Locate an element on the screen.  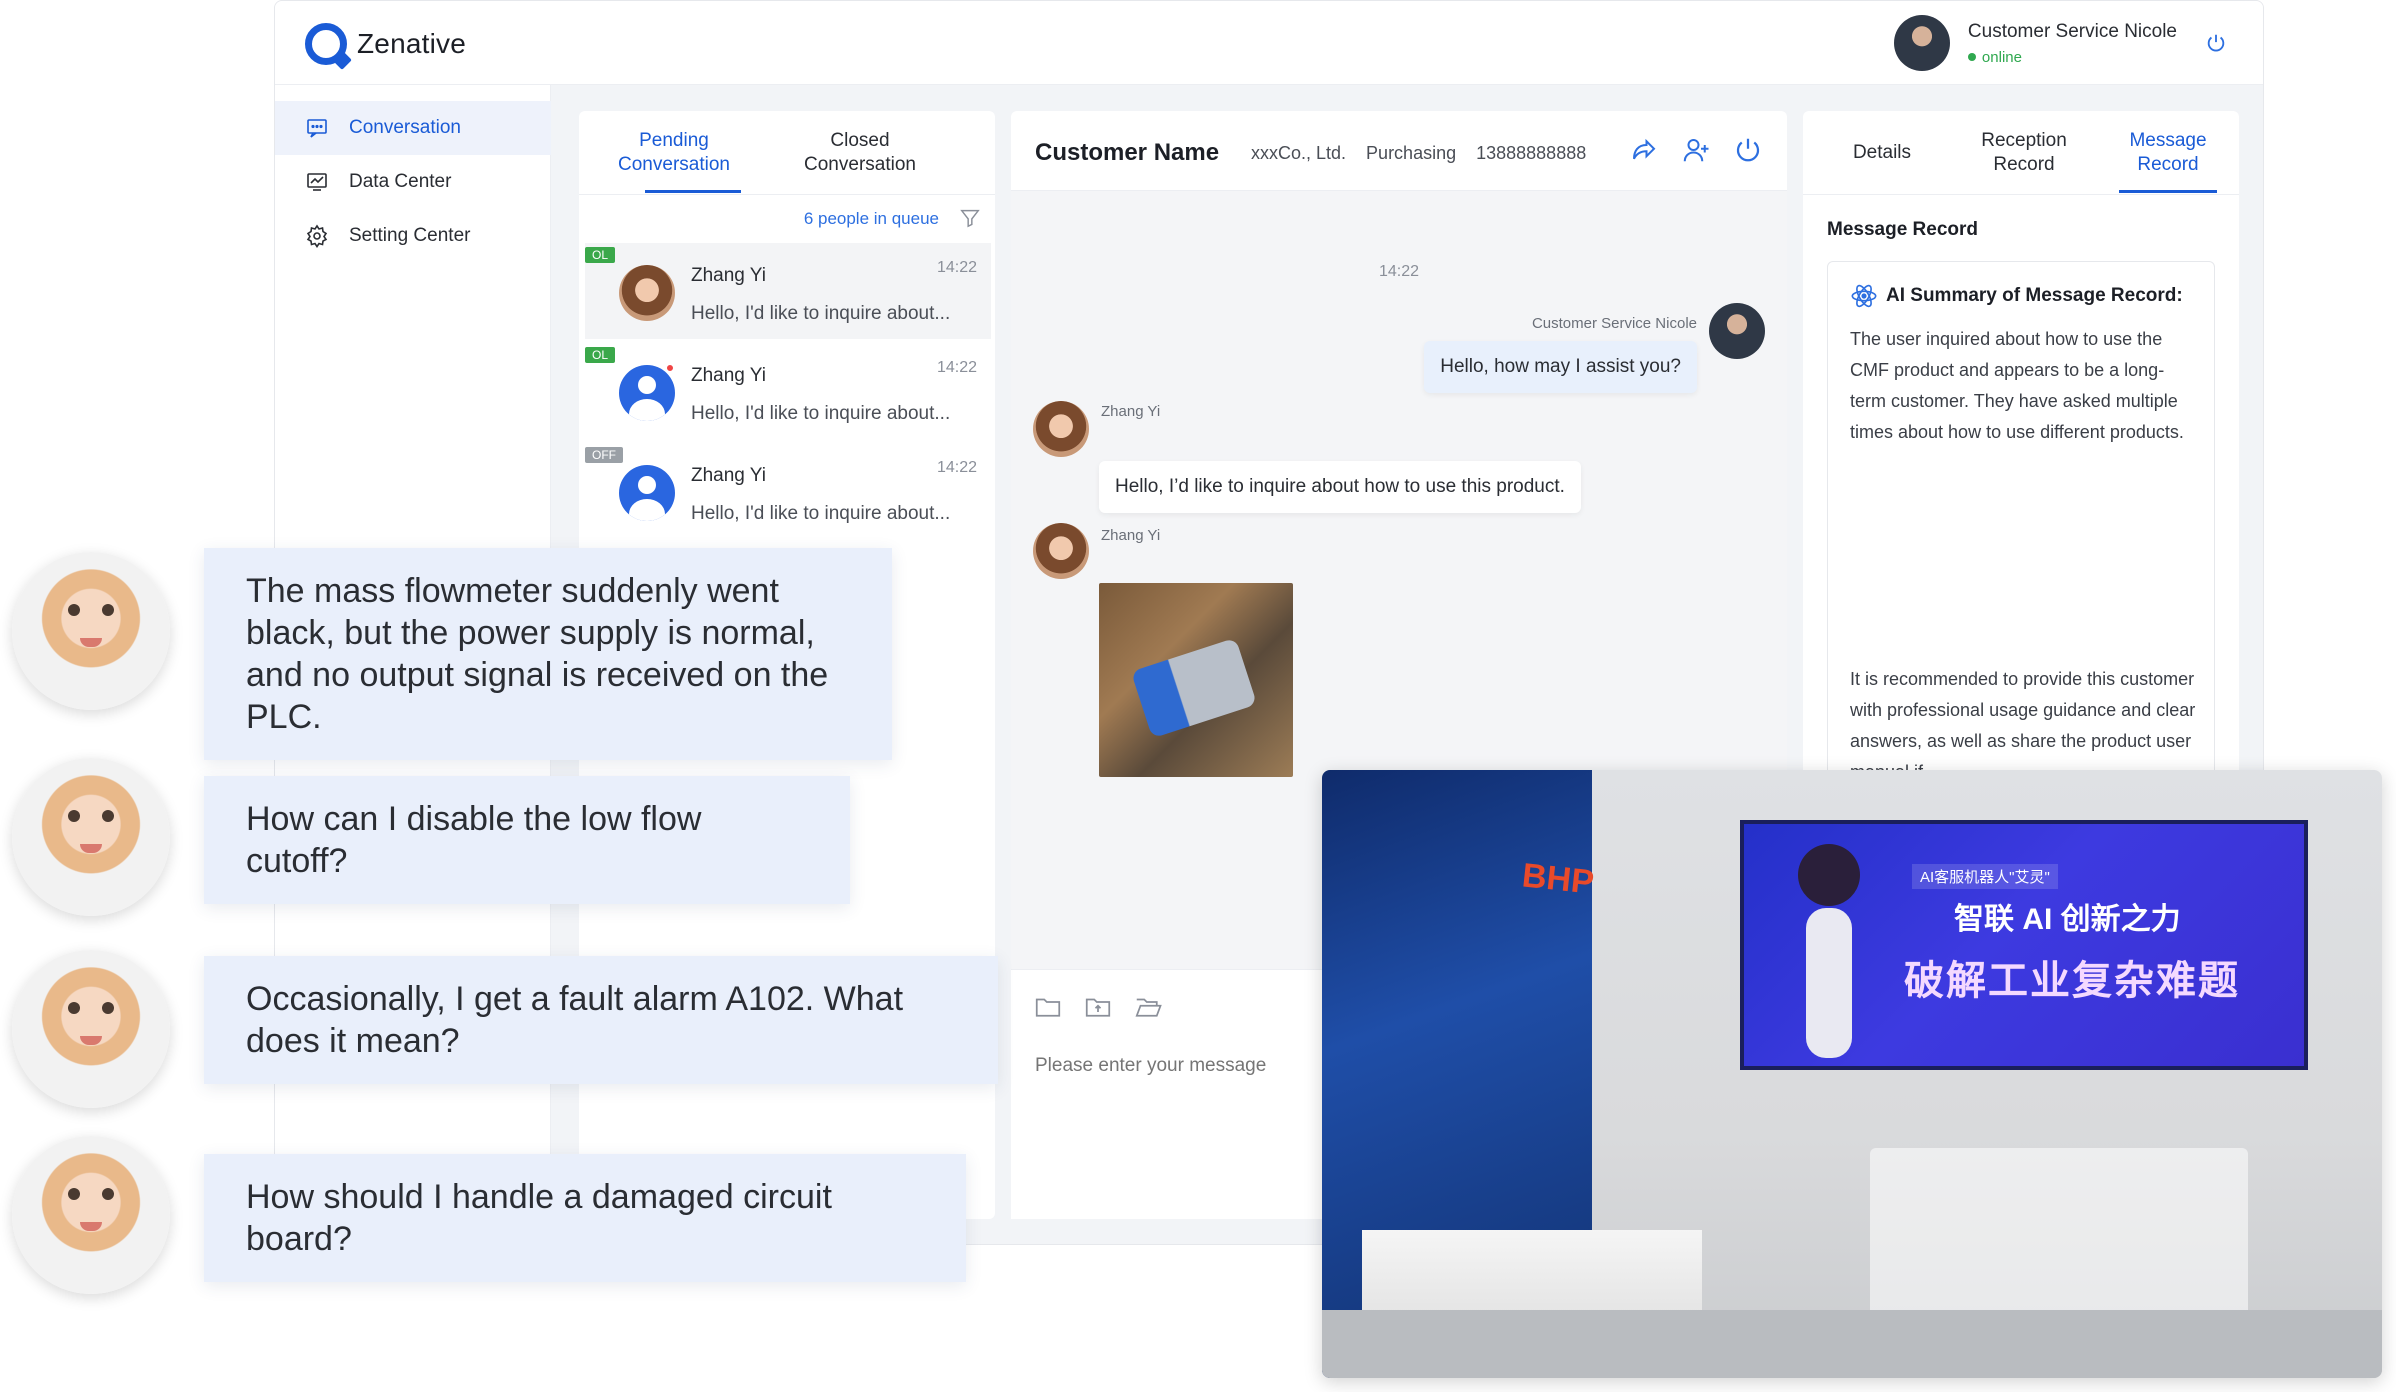
sidebar-item-label: Data Center is located at coordinates (400, 181).